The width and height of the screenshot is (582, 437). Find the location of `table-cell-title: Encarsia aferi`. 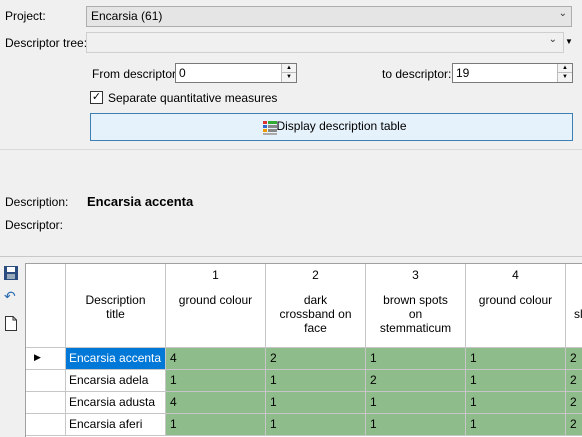

table-cell-title: Encarsia aferi is located at coordinates (116, 425).